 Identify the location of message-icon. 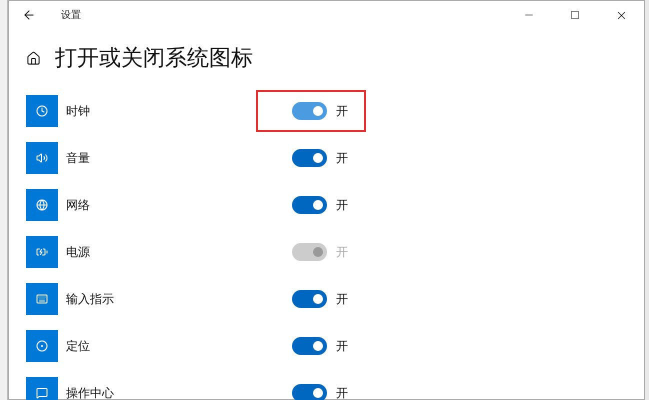
(42, 392).